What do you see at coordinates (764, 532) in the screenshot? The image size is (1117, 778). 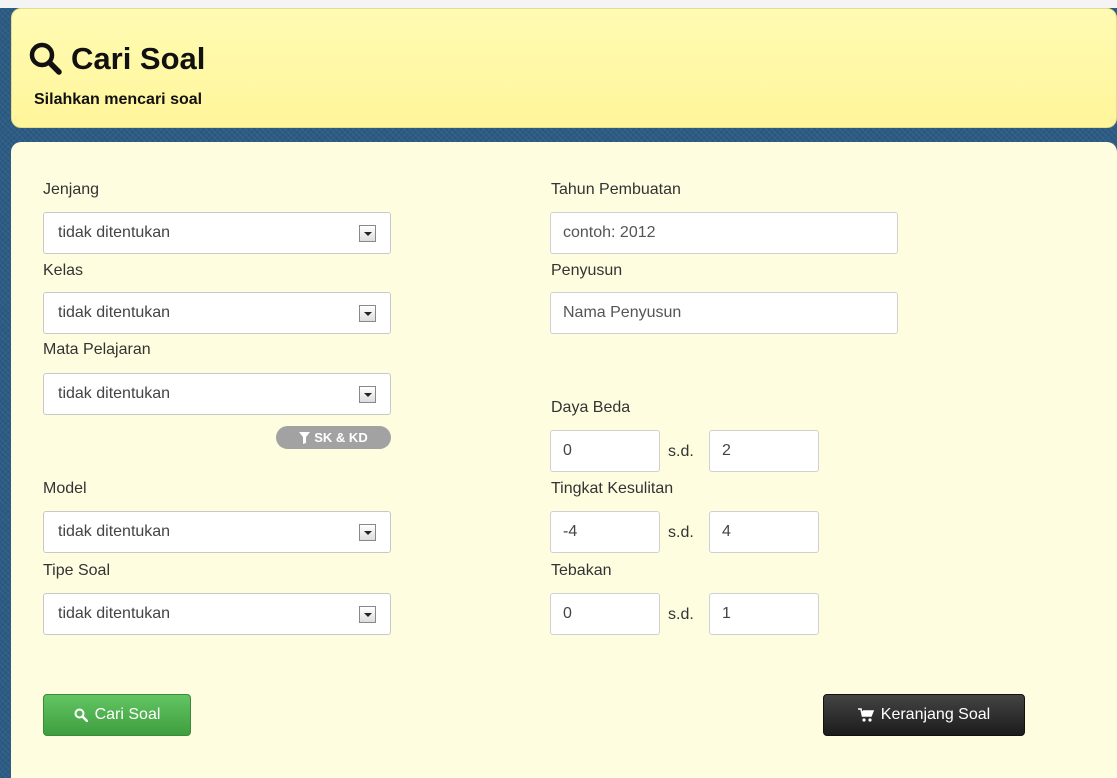 I see `tingkat-kesulitan-to-input` at bounding box center [764, 532].